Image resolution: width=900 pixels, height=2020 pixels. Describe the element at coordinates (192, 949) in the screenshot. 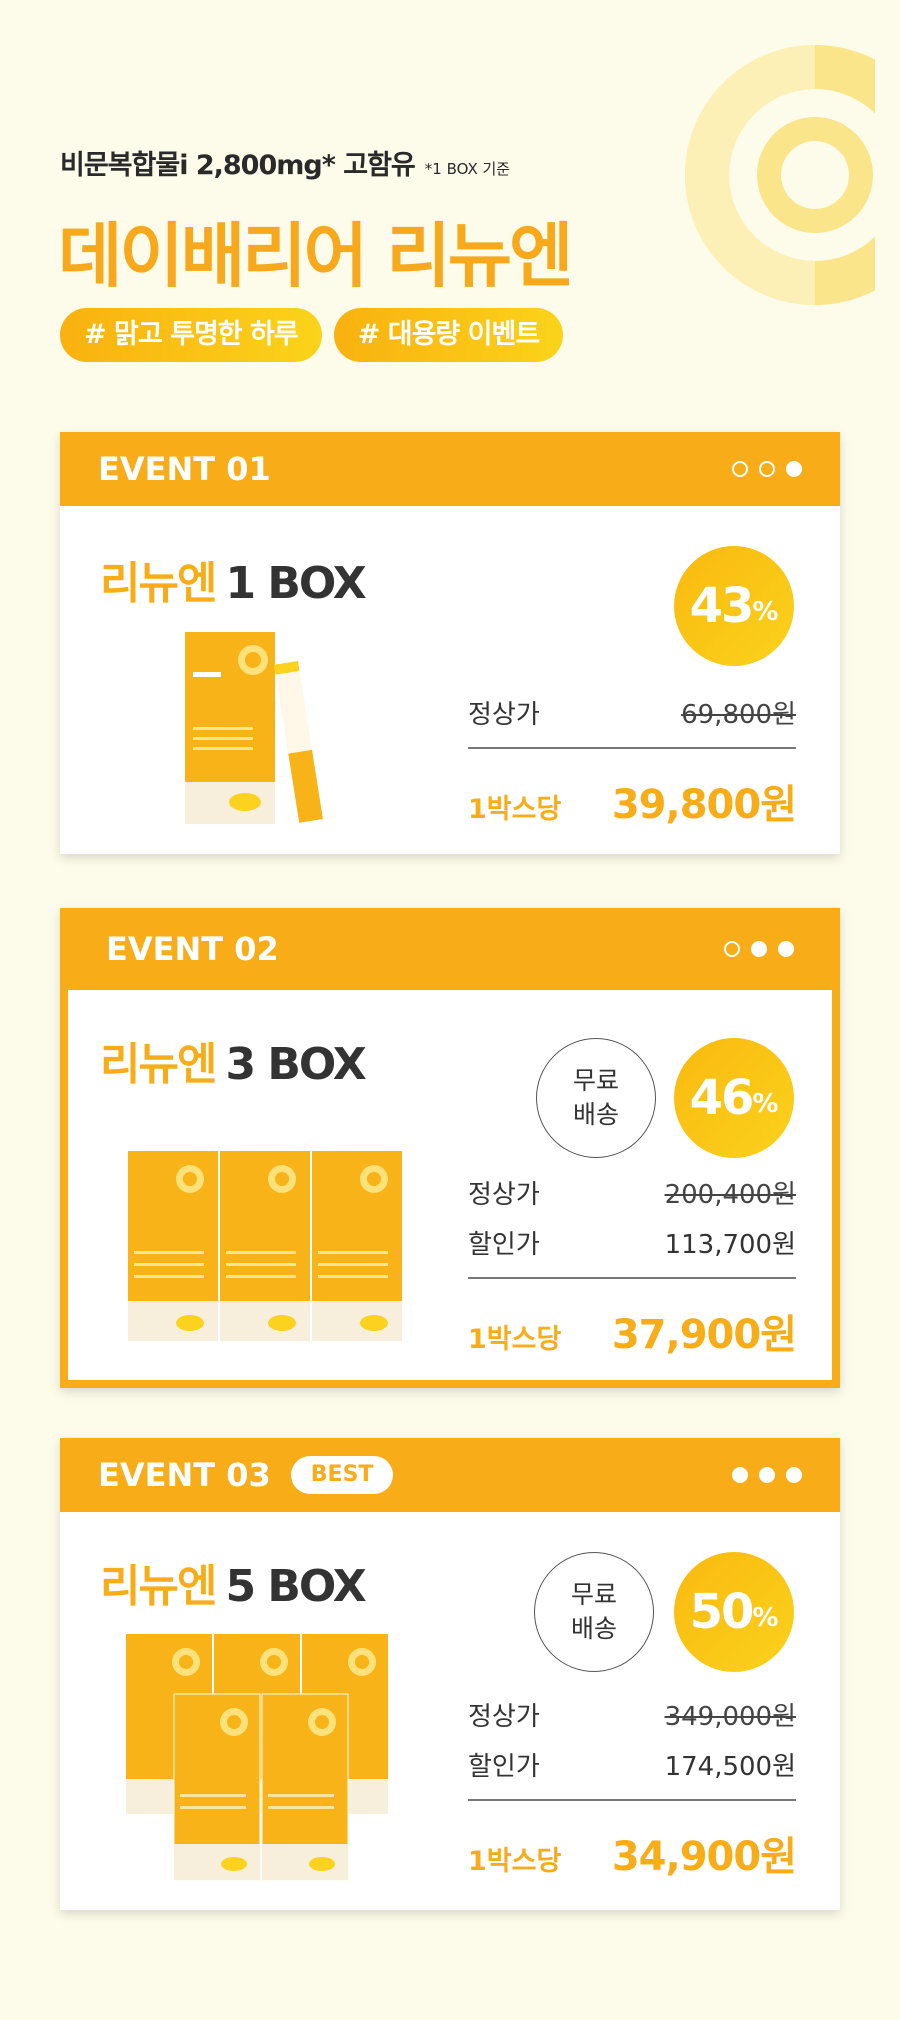

I see `event-label: EVENT 02` at that location.